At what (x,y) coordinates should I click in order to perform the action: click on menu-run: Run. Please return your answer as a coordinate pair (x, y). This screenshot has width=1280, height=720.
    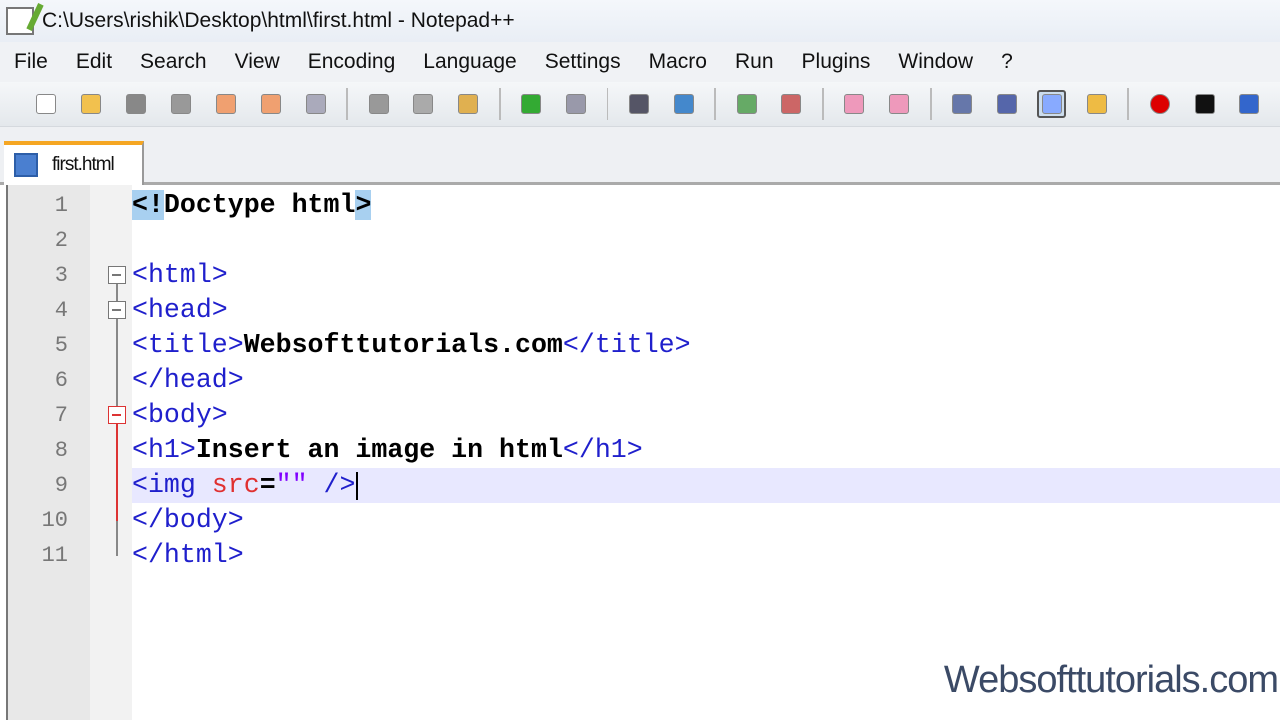
    Looking at the image, I should click on (754, 62).